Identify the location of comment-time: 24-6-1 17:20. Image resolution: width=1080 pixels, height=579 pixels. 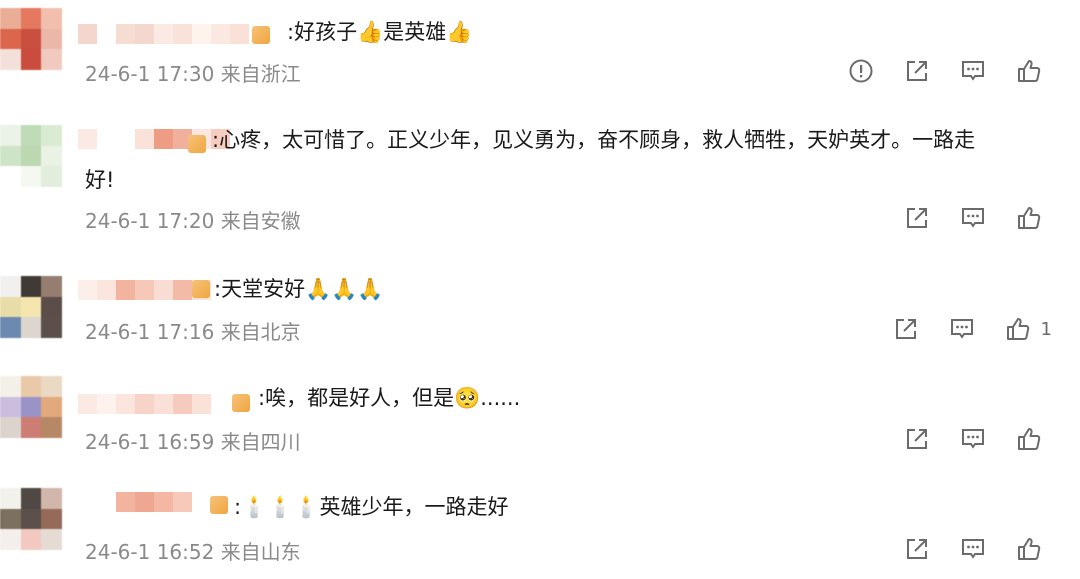
(150, 221).